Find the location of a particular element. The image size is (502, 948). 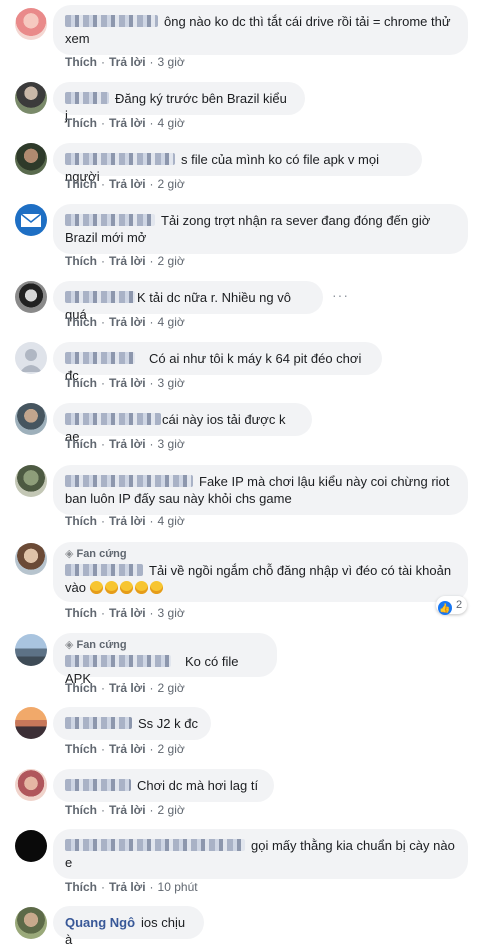

comment-bubble: Có ai như tôi k máy k 64 pit đéo chơi đc is located at coordinates (217, 362).